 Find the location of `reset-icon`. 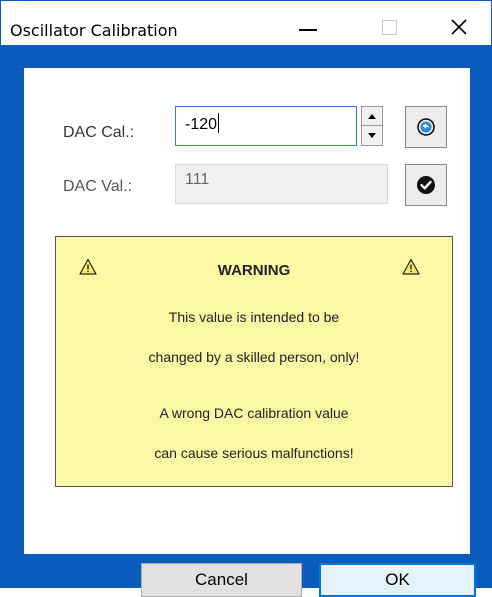

reset-icon is located at coordinates (426, 127).